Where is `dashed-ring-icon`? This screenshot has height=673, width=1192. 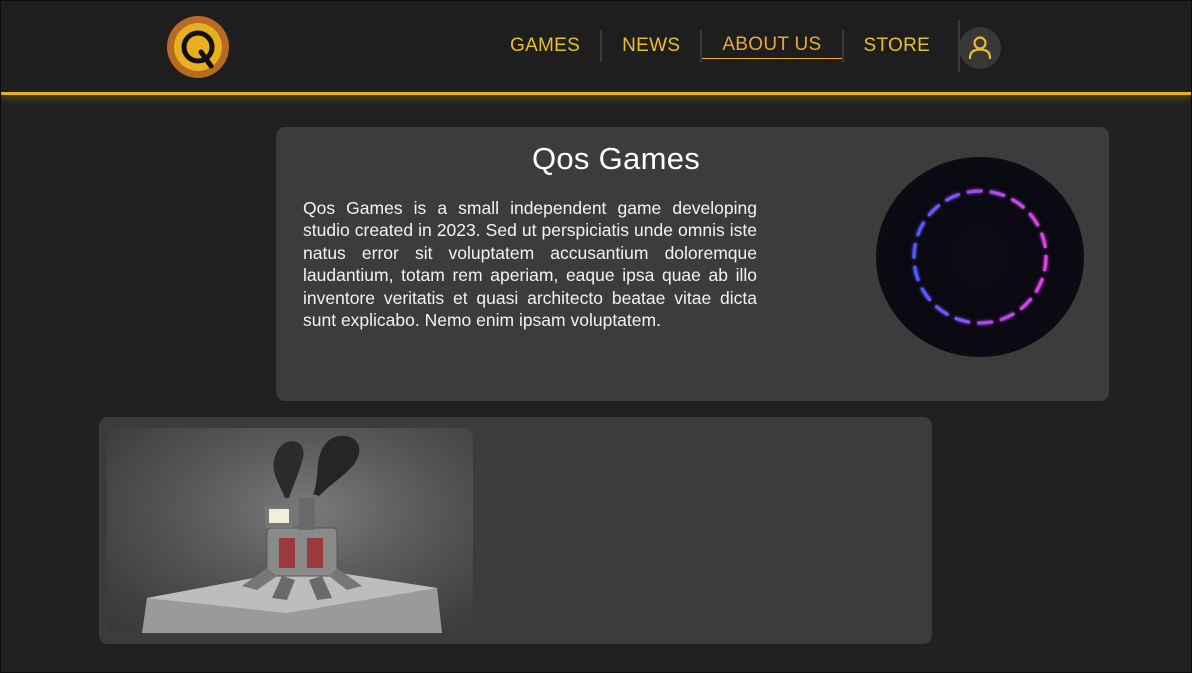
dashed-ring-icon is located at coordinates (980, 257).